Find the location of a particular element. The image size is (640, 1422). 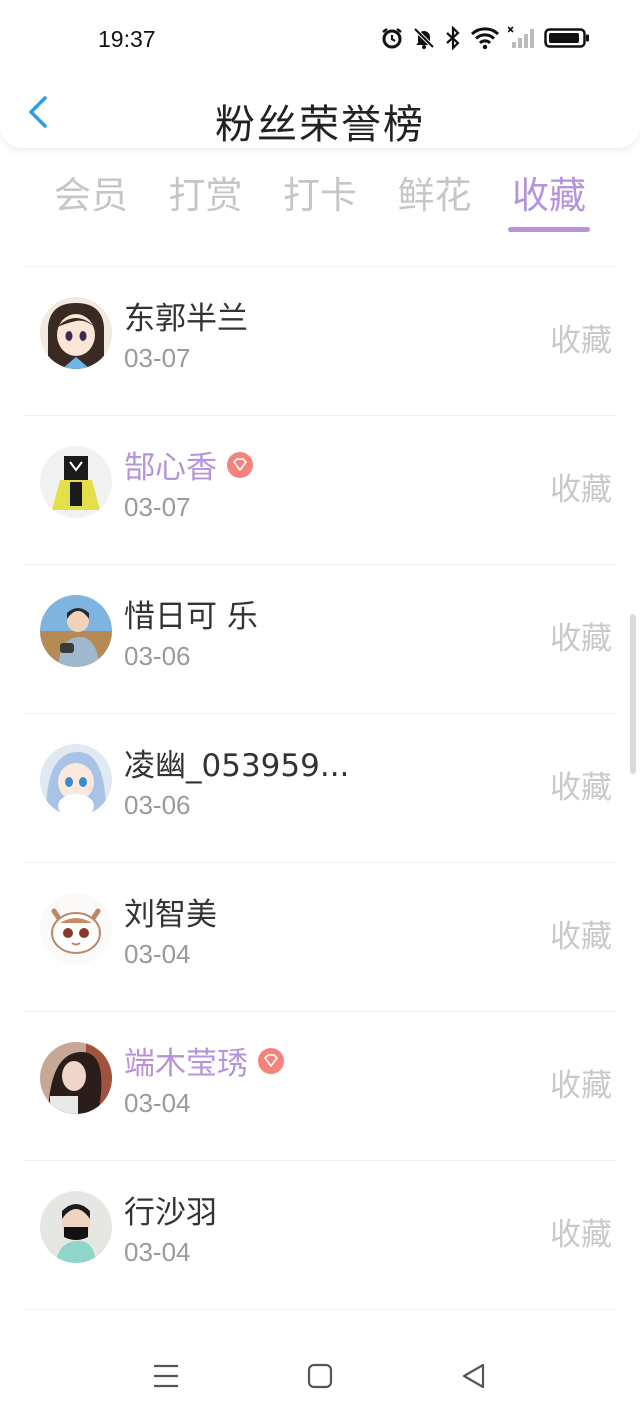

category-tabs: 会员 打赏 打卡 鲜花 收藏 is located at coordinates (320, 205).